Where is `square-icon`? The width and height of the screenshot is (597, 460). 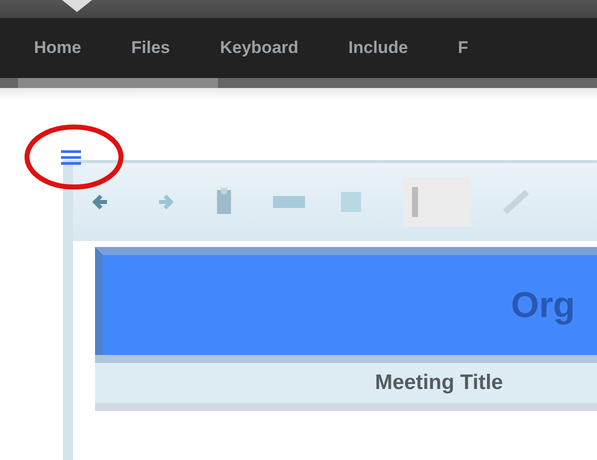 square-icon is located at coordinates (351, 202).